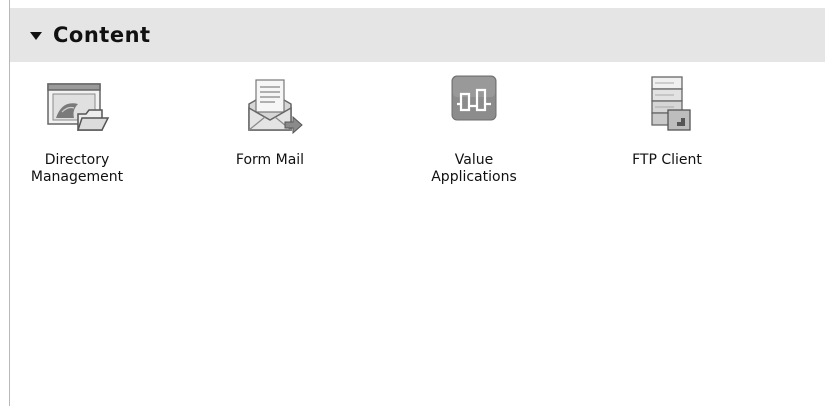 The height and width of the screenshot is (406, 825). What do you see at coordinates (77, 139) in the screenshot?
I see `tile-directory-management: Directory Management` at bounding box center [77, 139].